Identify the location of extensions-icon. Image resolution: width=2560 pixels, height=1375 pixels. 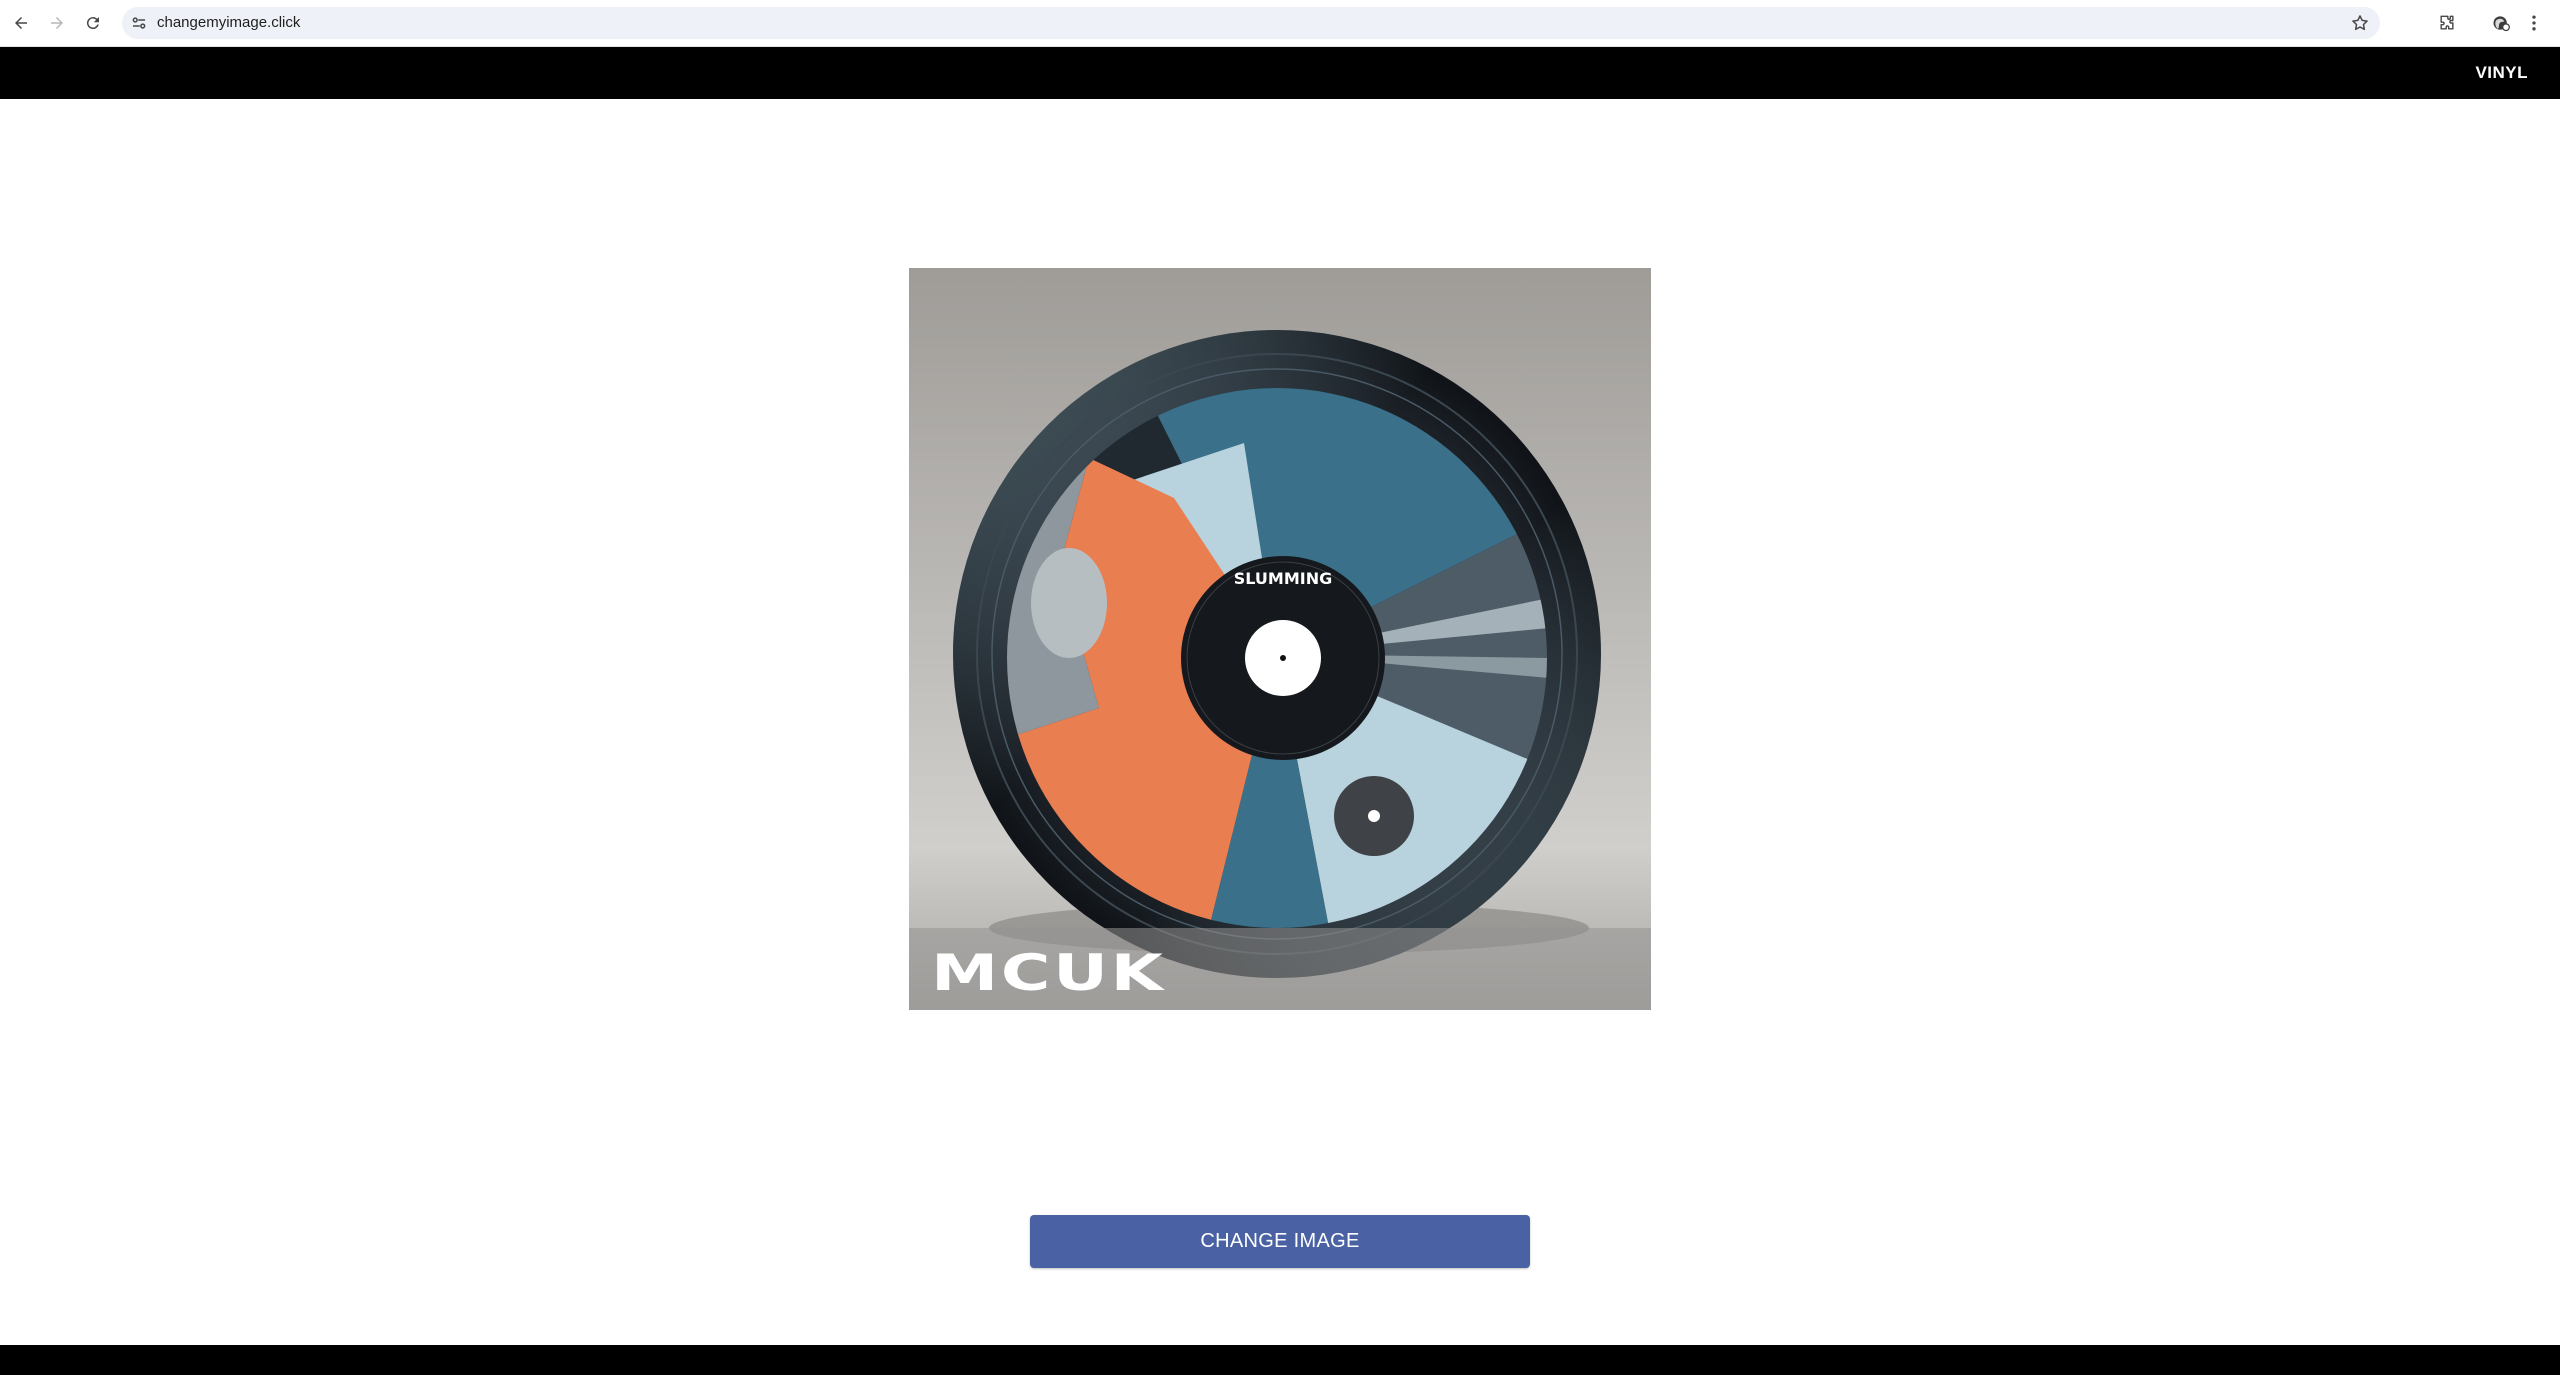
(2447, 22).